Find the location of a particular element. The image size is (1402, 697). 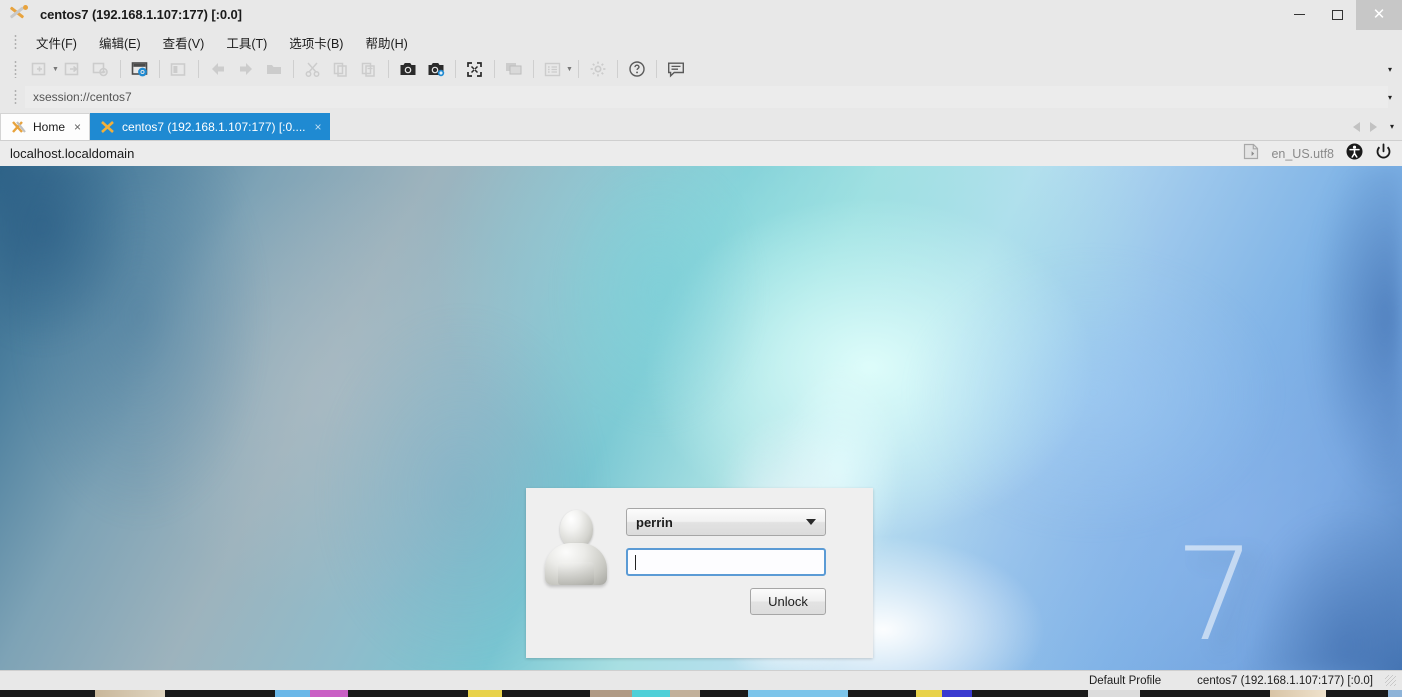

user-avatar is located at coordinates (576, 537).